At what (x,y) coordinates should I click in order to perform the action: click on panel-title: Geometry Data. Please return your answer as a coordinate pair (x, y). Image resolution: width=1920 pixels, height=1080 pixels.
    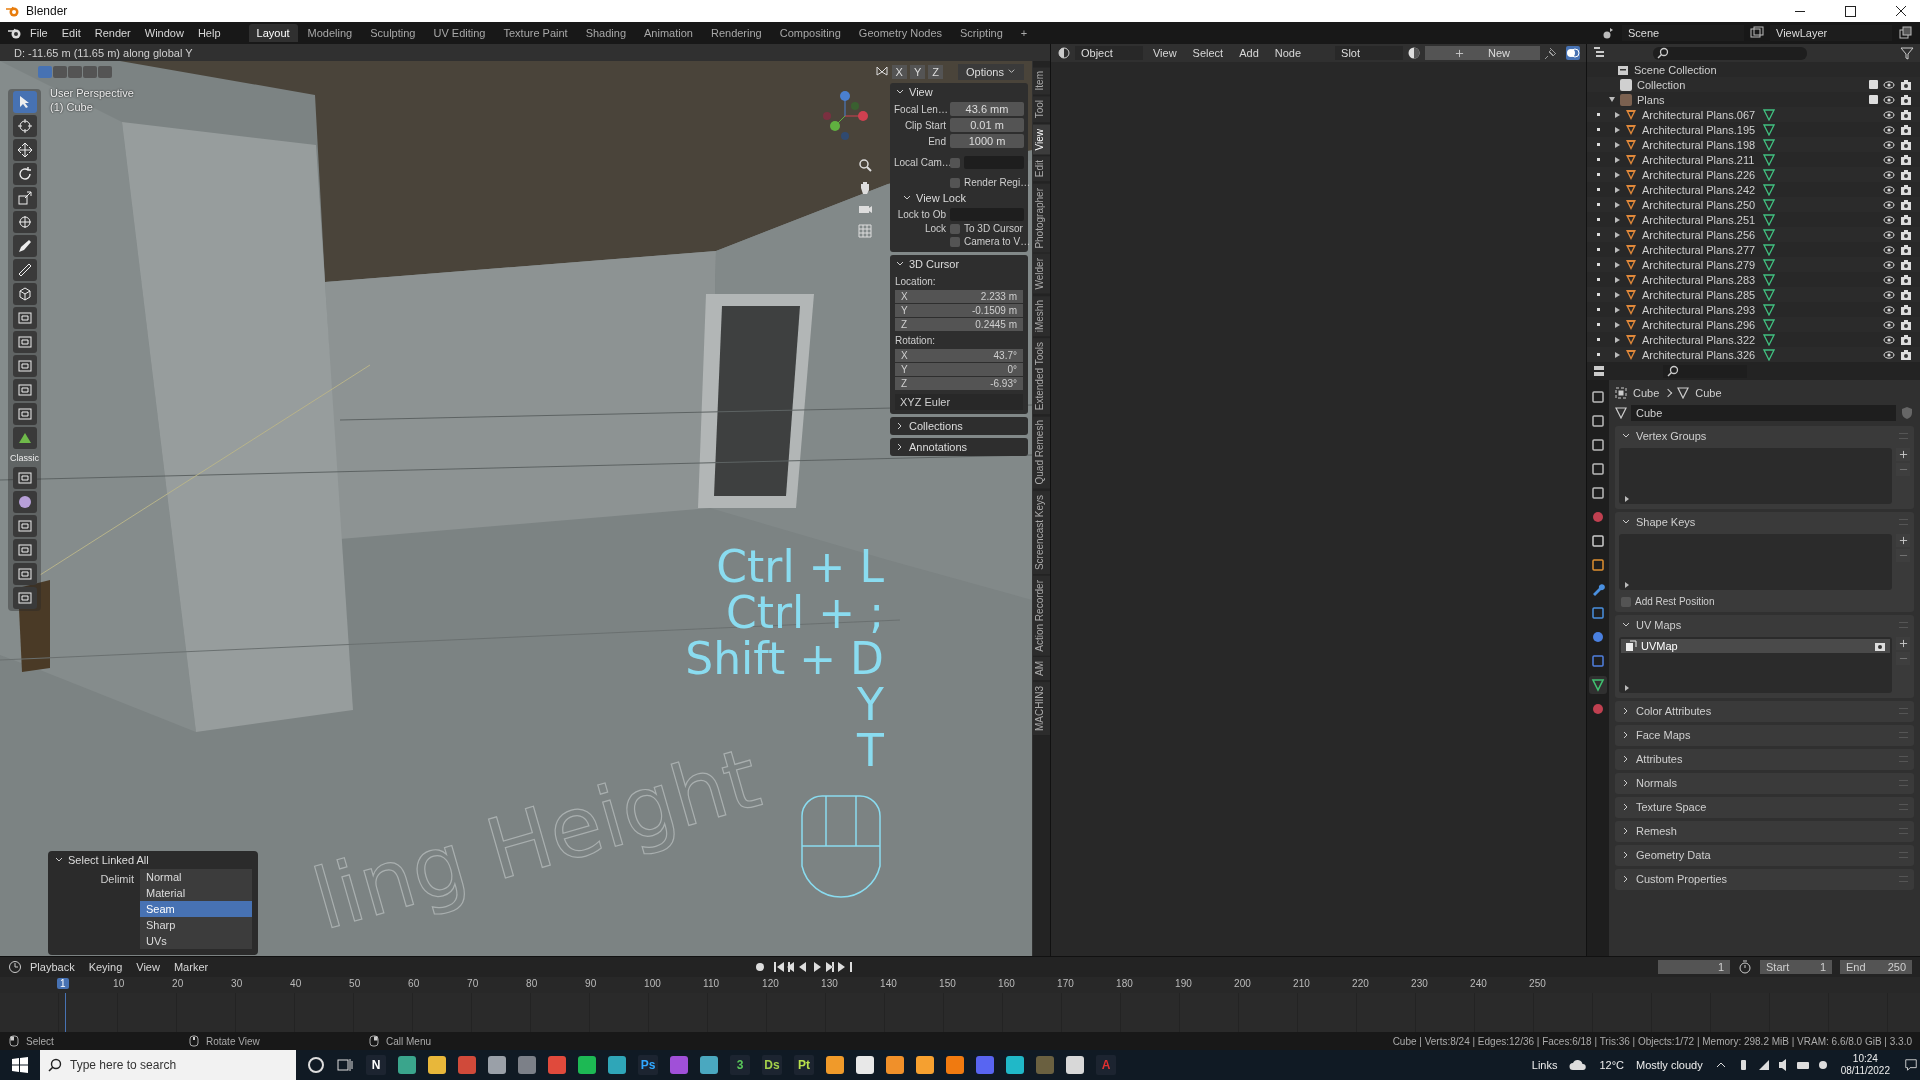
    Looking at the image, I should click on (1673, 855).